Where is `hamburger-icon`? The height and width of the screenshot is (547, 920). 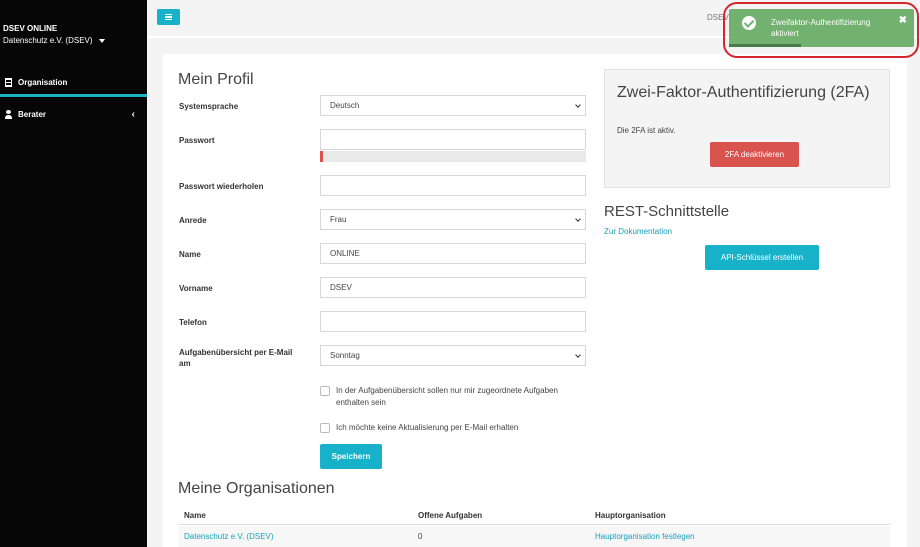
hamburger-icon is located at coordinates (168, 14).